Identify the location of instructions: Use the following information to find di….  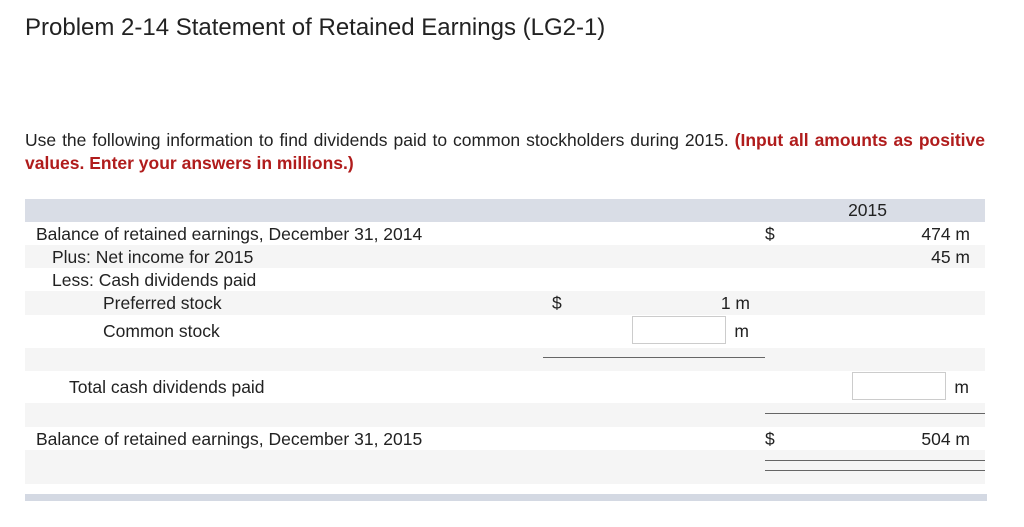
(505, 152).